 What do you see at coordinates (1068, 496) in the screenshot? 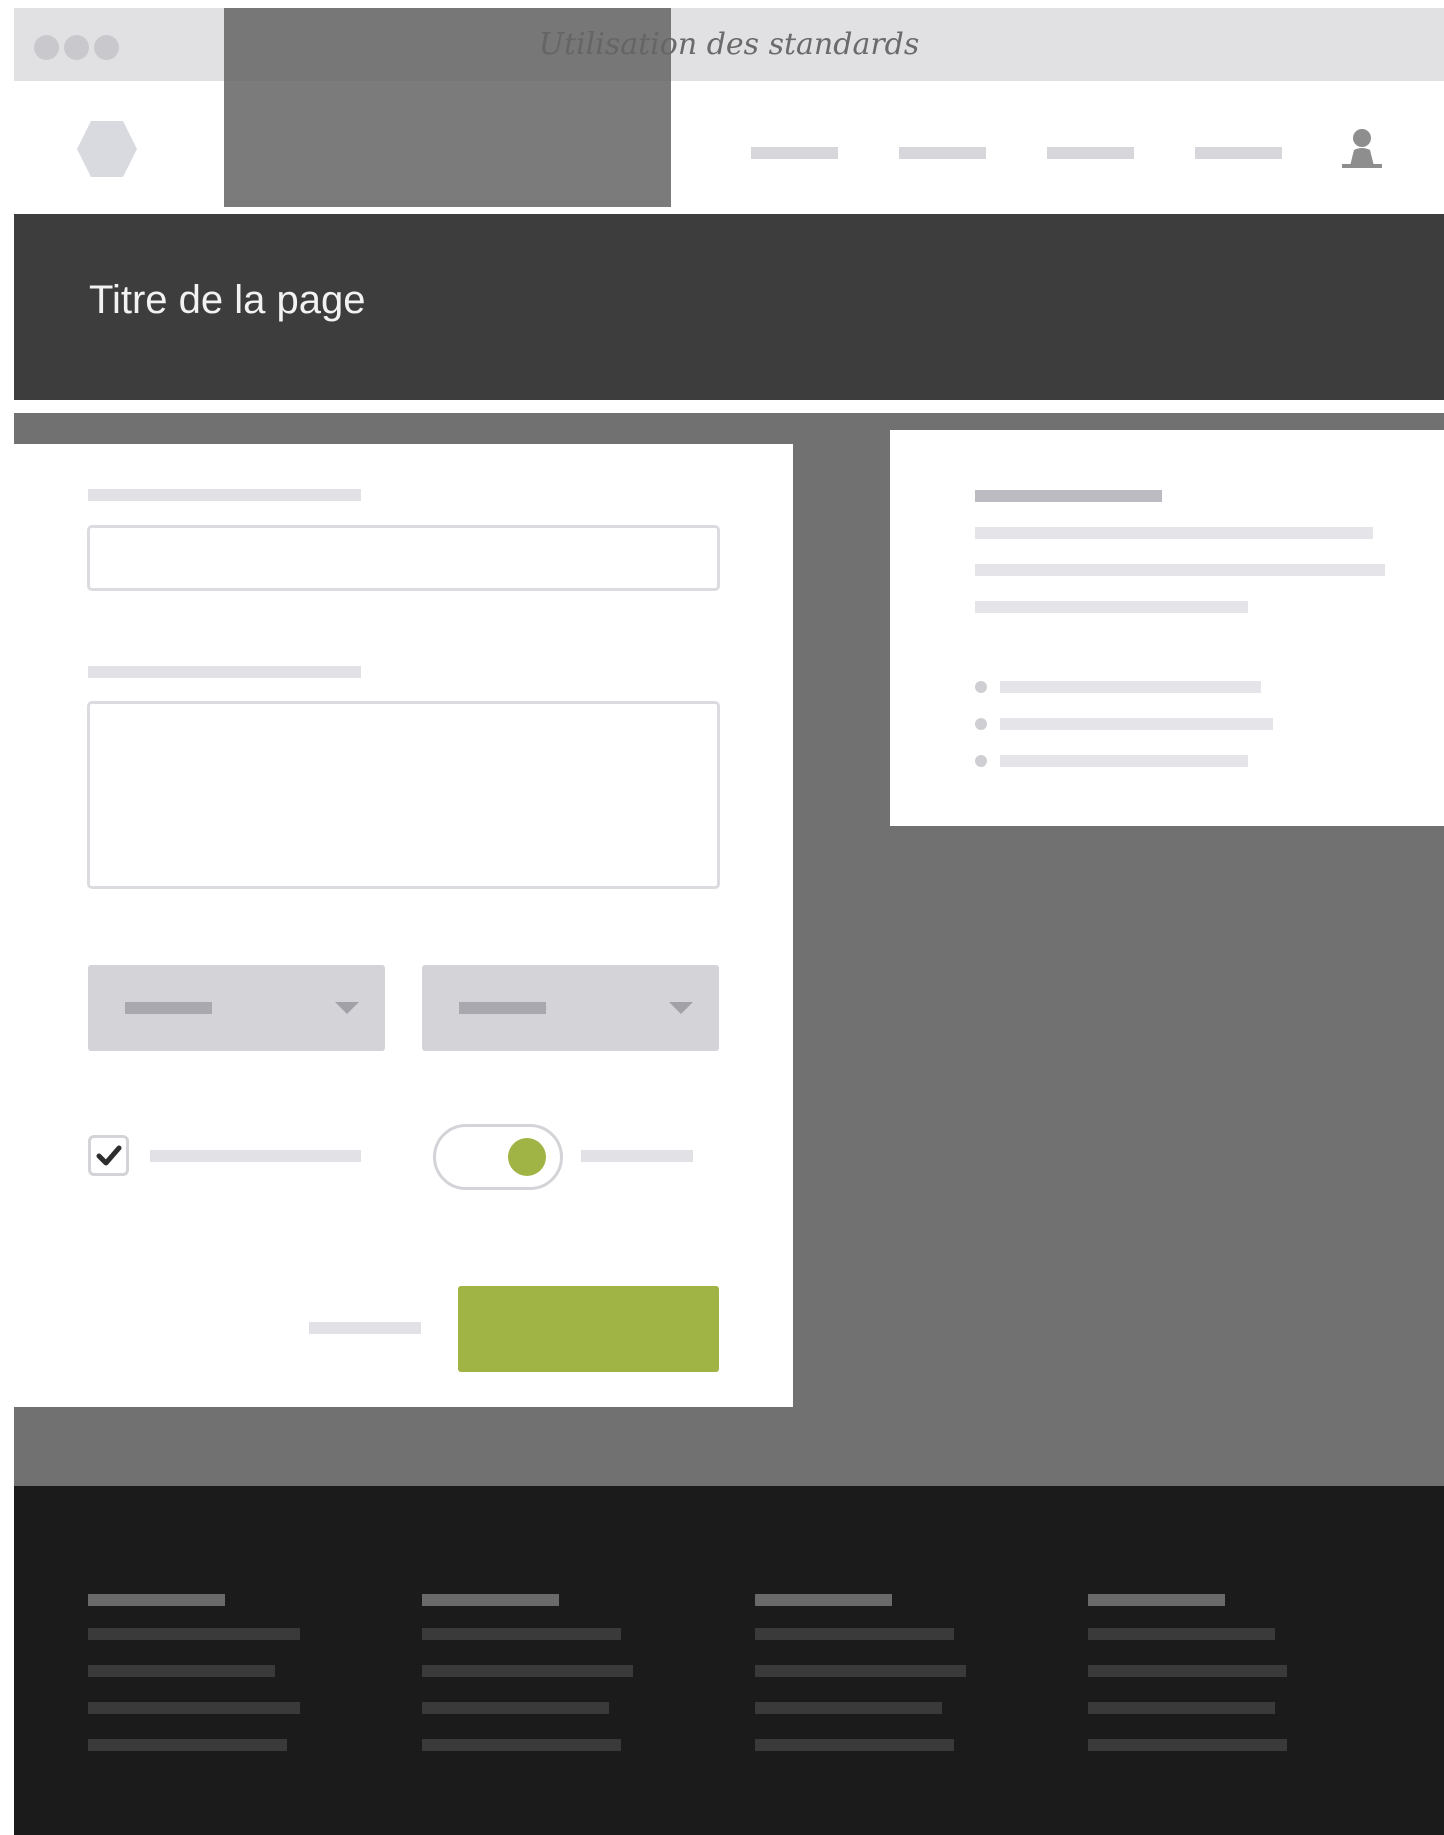
I see `info-card-heading` at bounding box center [1068, 496].